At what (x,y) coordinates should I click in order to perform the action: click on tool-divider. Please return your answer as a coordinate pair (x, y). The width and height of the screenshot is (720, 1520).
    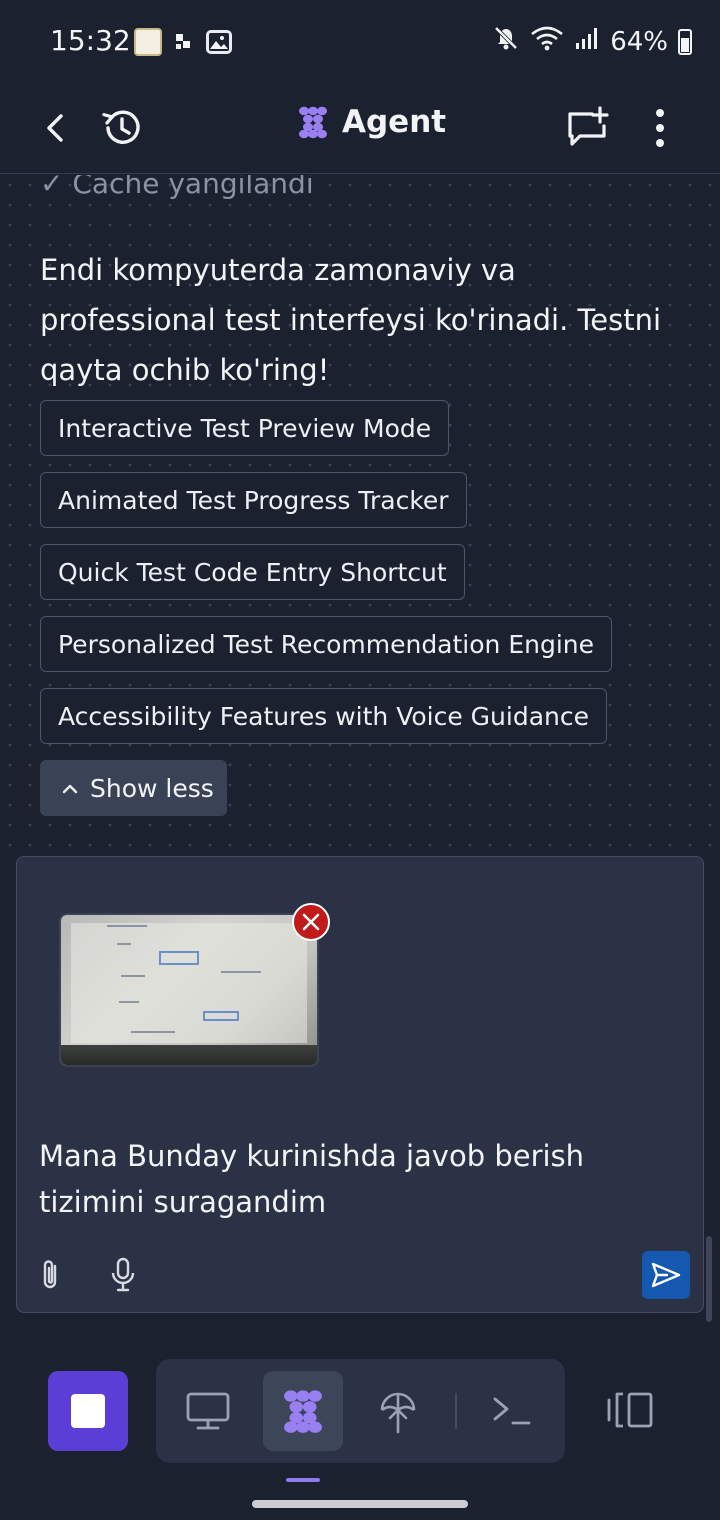
    Looking at the image, I should click on (456, 1411).